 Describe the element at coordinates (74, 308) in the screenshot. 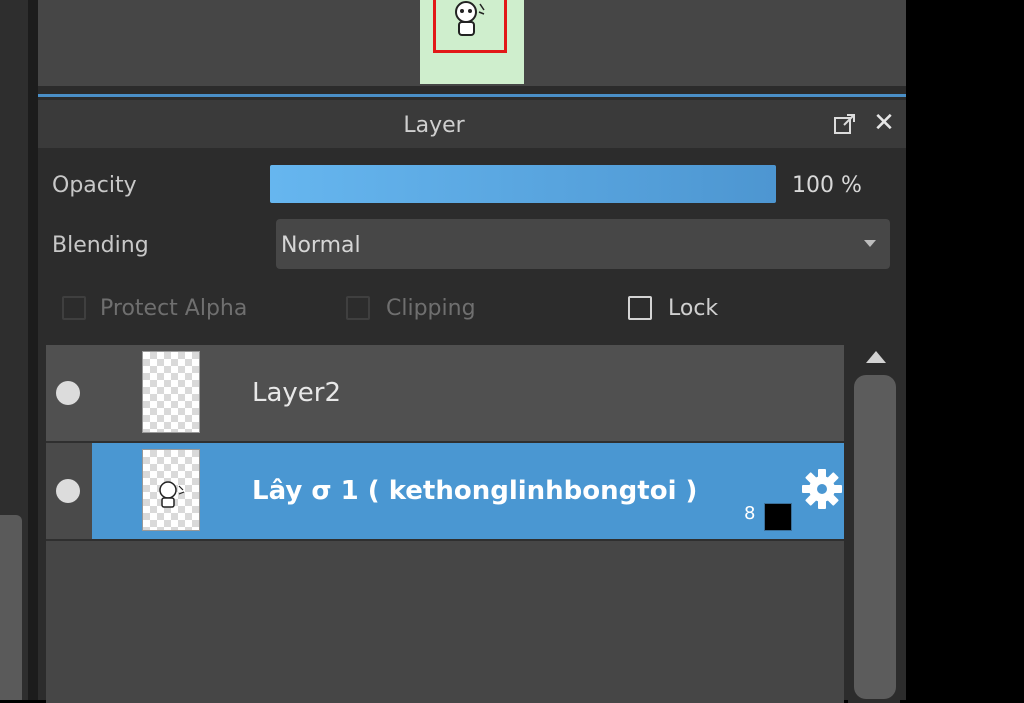

I see `protect-alpha-checkbox` at that location.